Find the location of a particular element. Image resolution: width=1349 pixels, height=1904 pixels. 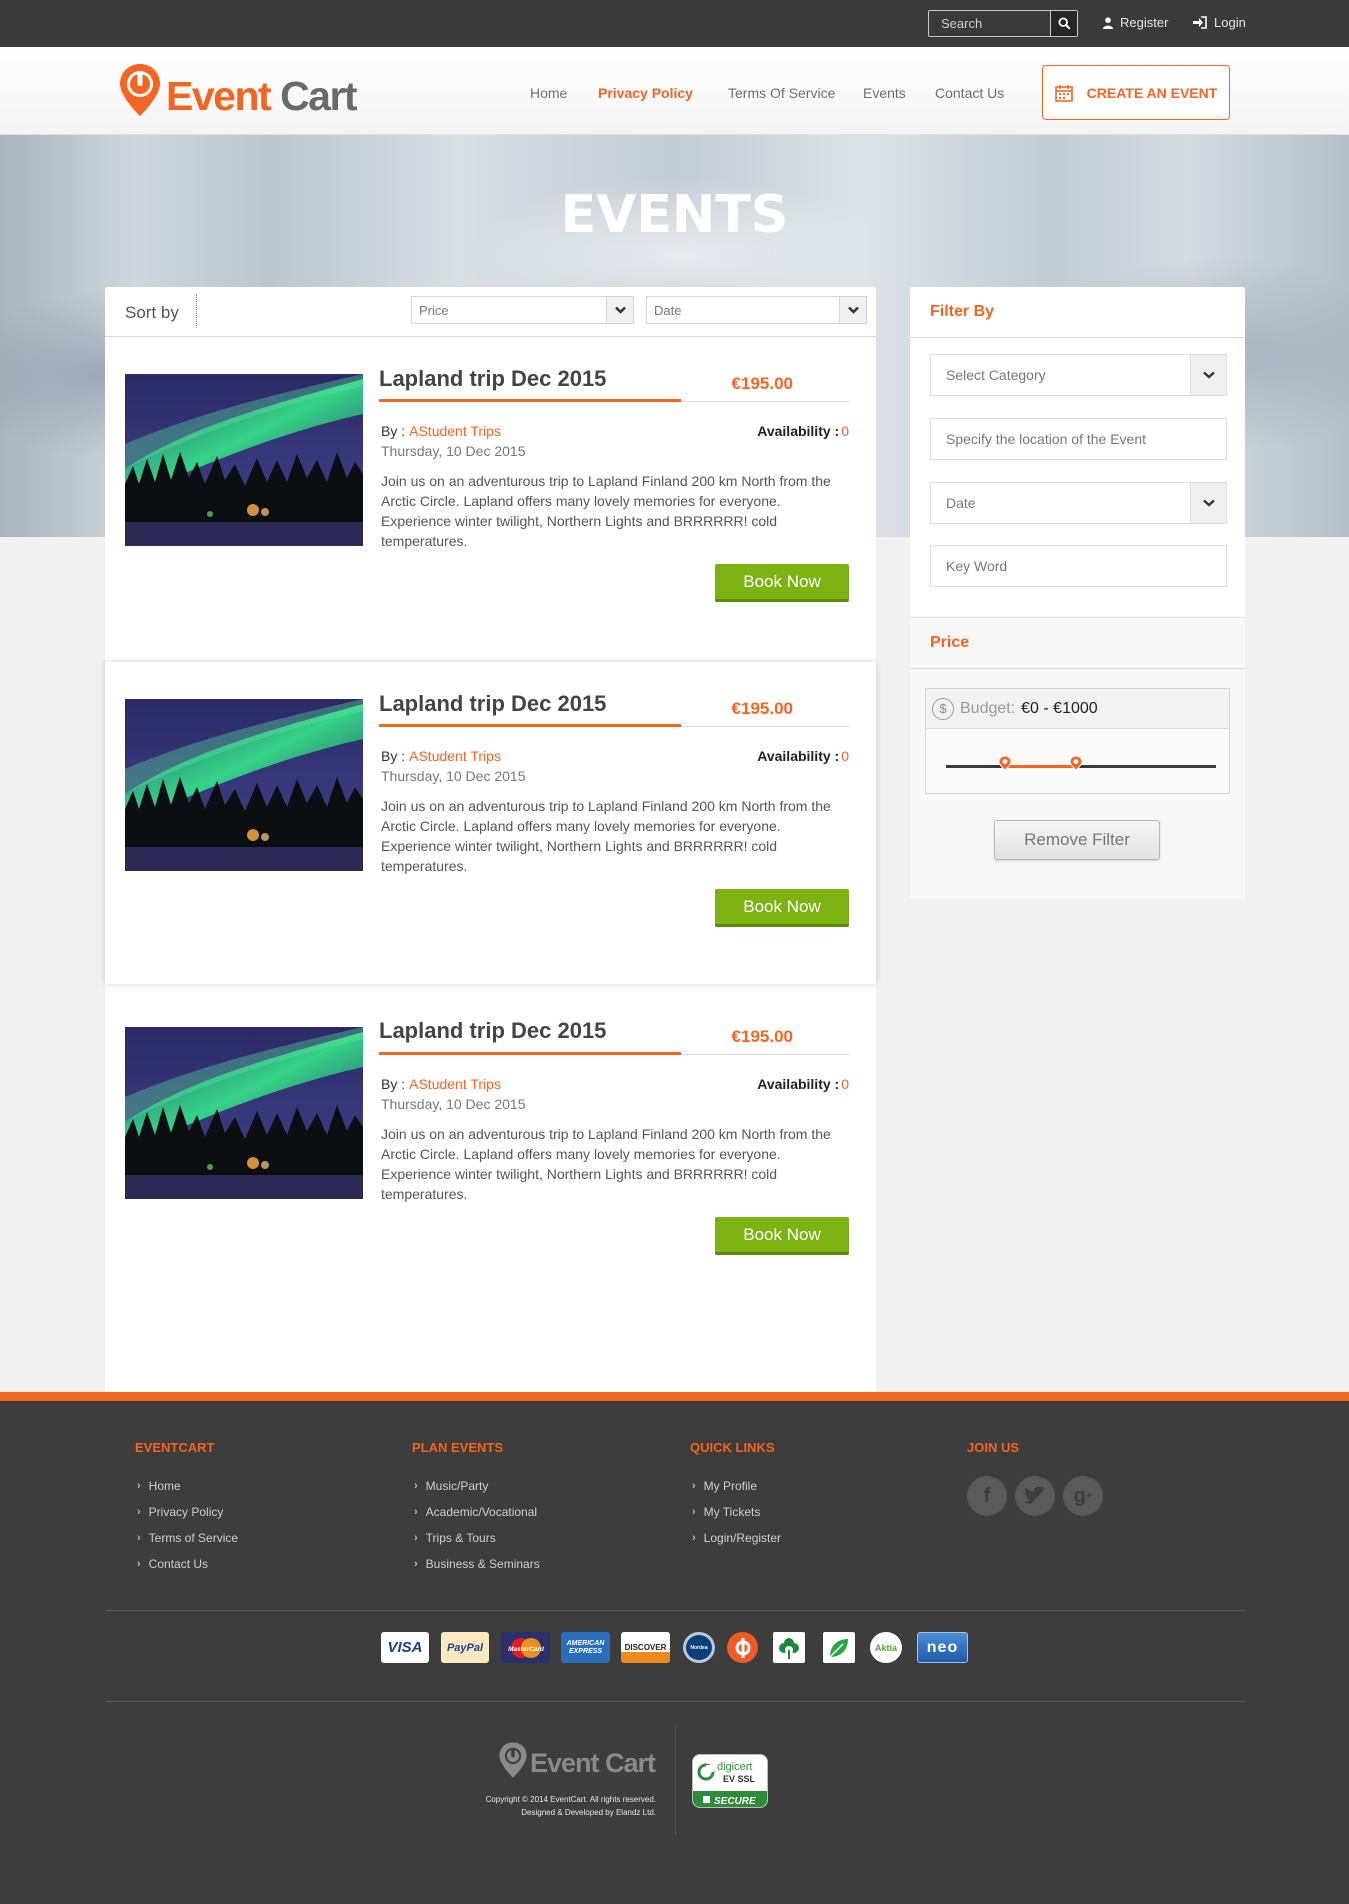

slider-handle-min is located at coordinates (1005, 763).